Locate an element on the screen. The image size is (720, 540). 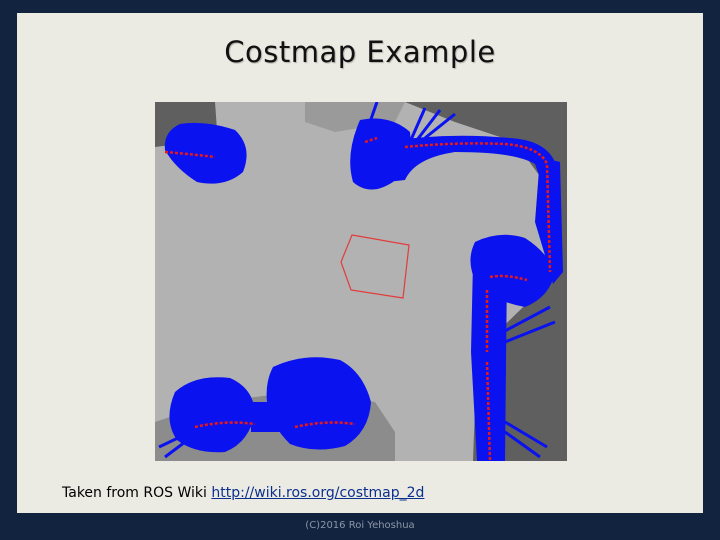
footer-copyright: (C)2016 Roi Yehoshua is located at coordinates (360, 525).